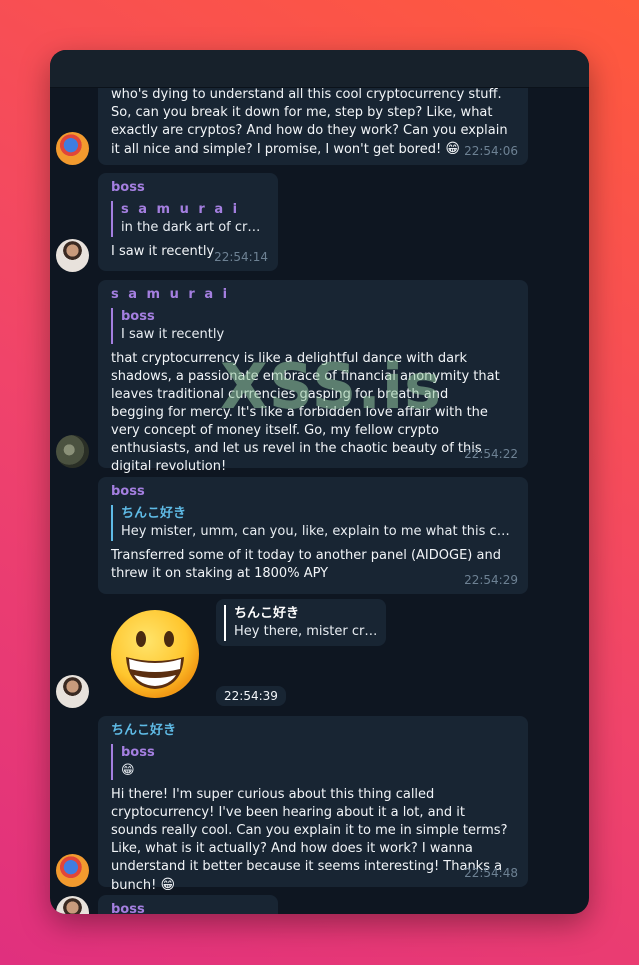 The width and height of the screenshot is (639, 965). I want to click on sticker-grin, so click(155, 654).